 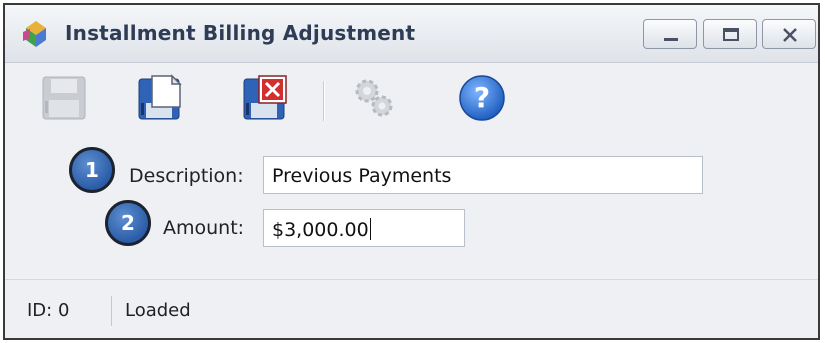 I want to click on toolbar-divider, so click(x=324, y=101).